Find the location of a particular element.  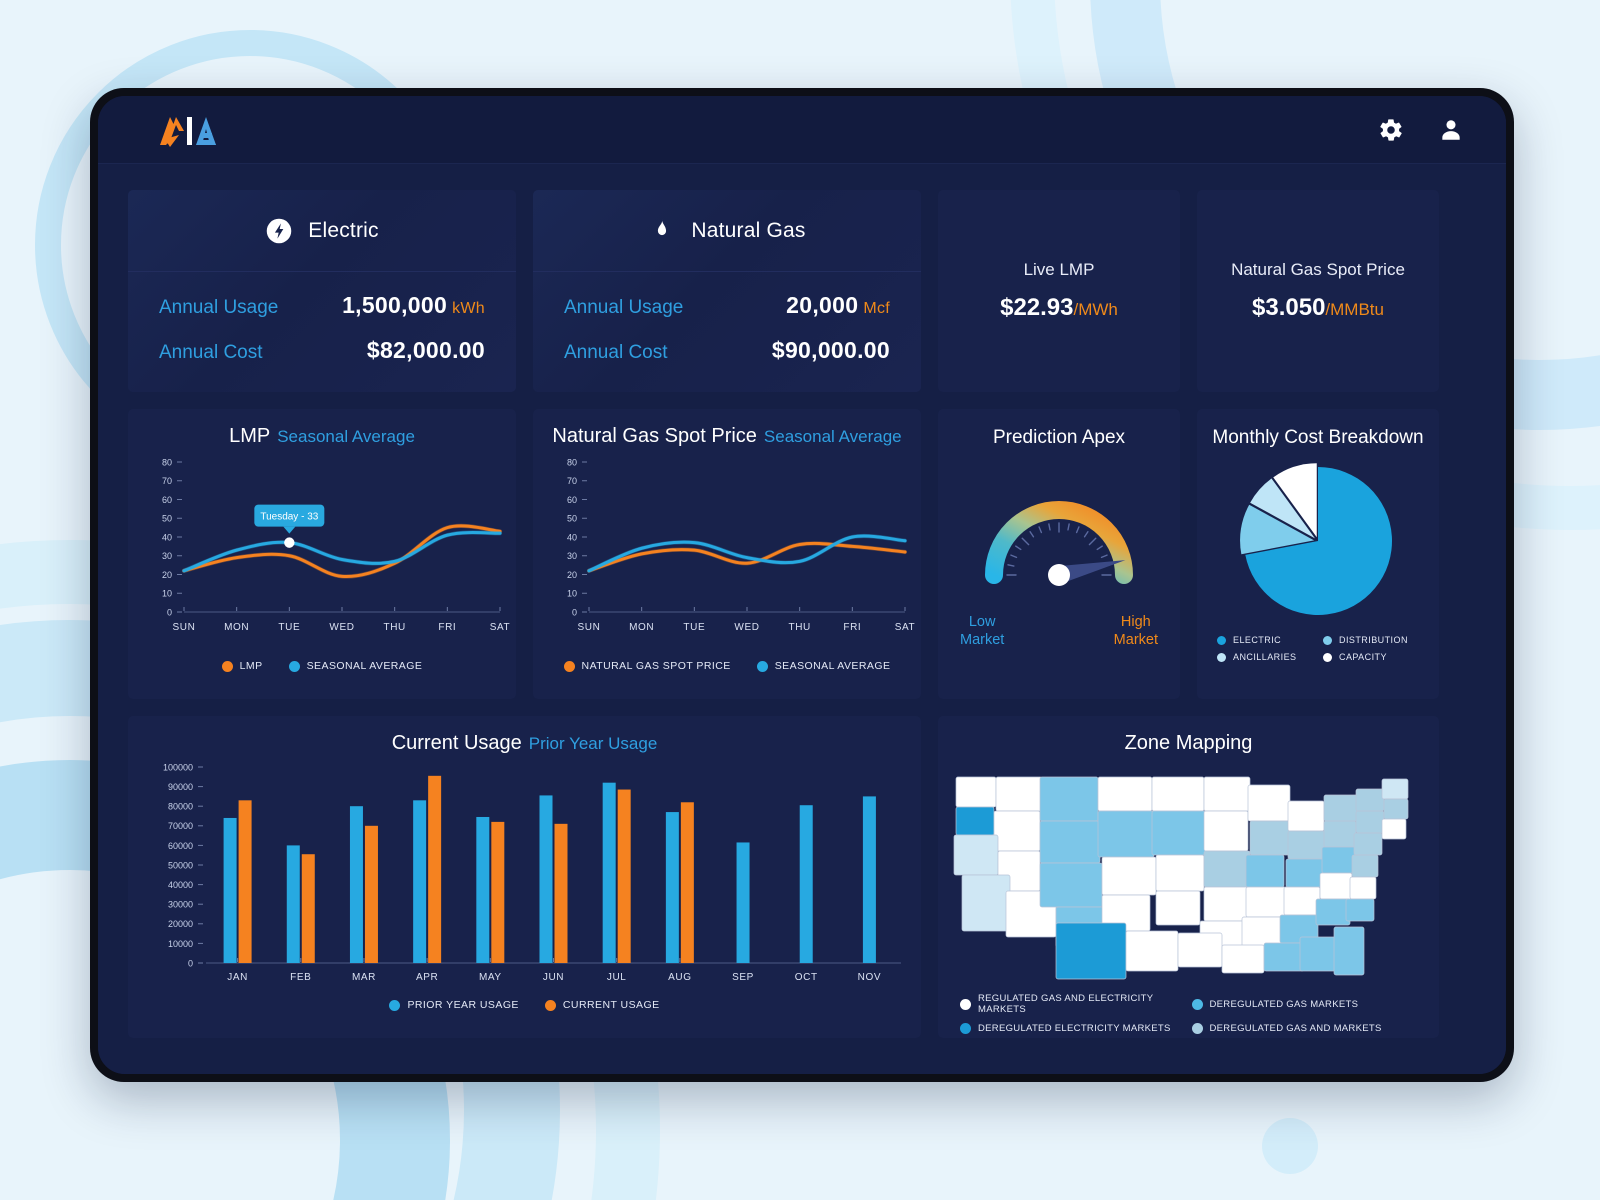

svg-text: SEP is located at coordinates (743, 977).